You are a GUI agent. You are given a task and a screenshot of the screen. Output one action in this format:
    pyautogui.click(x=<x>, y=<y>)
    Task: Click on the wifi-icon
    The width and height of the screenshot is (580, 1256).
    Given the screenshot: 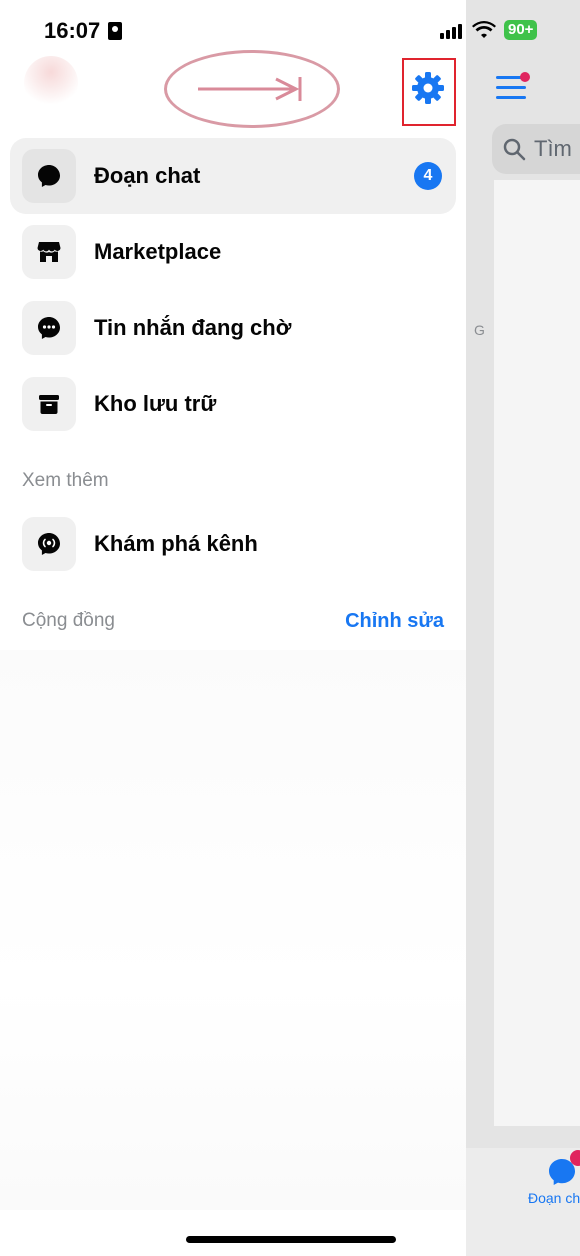 What is the action you would take?
    pyautogui.click(x=484, y=29)
    